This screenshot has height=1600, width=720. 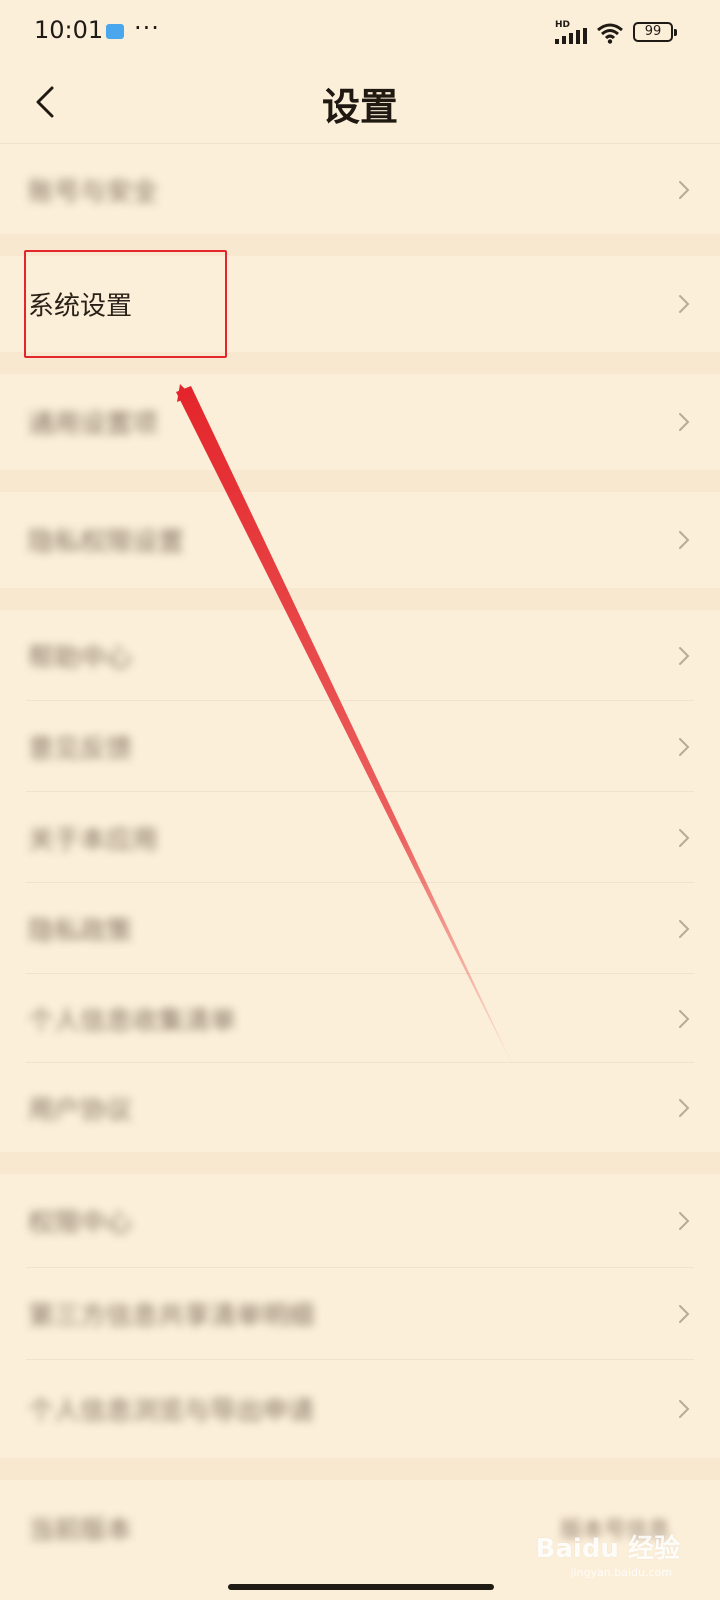 I want to click on settings-row-user-agreement: 用户协议, so click(x=360, y=1107).